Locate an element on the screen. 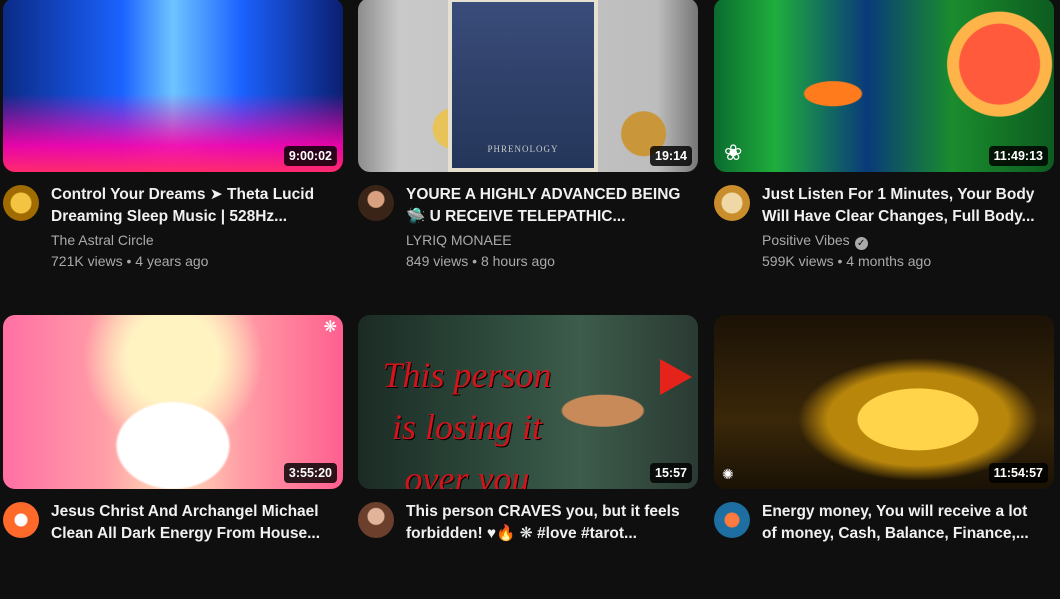  duration-badge: 11:54:57 is located at coordinates (1018, 473).